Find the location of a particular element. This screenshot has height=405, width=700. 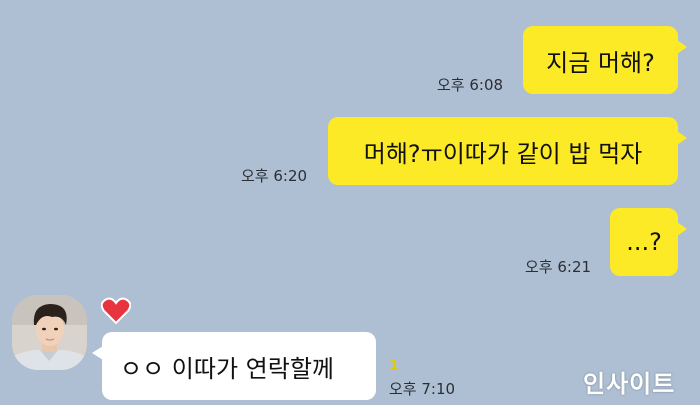

watermark-logo: 인사이트 is located at coordinates (629, 384).